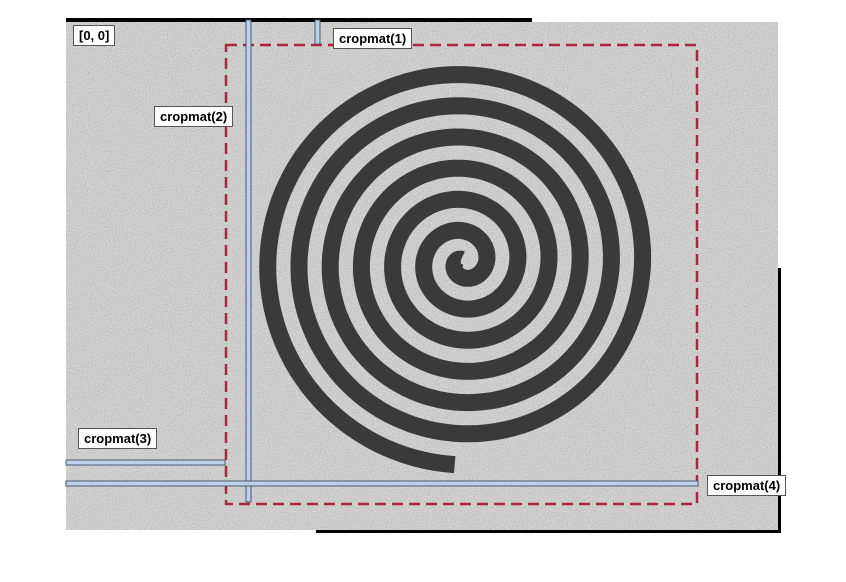 The width and height of the screenshot is (846, 582). Describe the element at coordinates (248, 261) in the screenshot. I see `cropmat2-bar` at that location.